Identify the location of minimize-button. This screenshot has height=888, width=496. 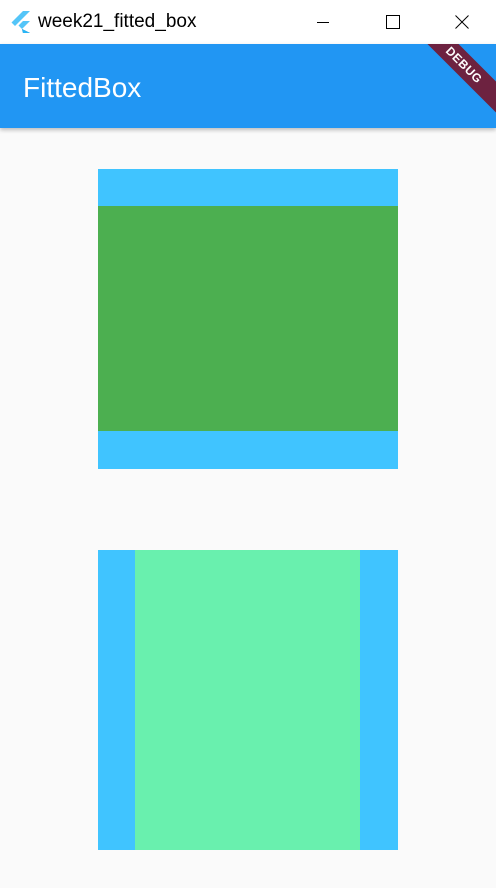
(323, 22).